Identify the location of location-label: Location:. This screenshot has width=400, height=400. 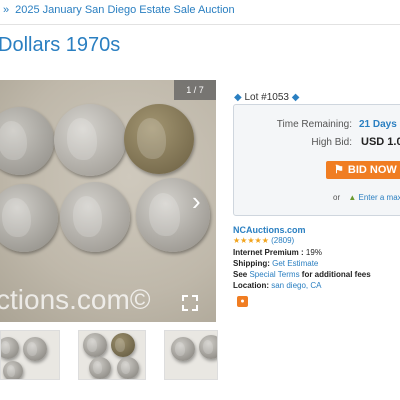
(251, 285).